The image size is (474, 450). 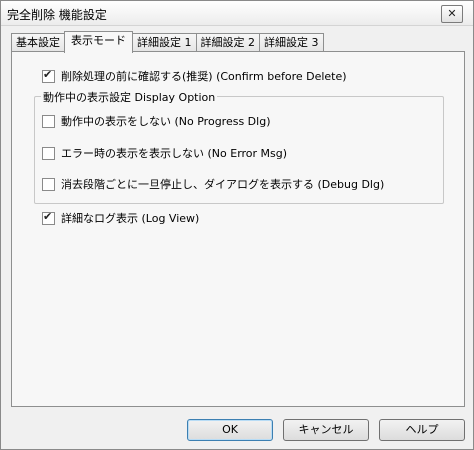 What do you see at coordinates (326, 430) in the screenshot?
I see `cancel-button: キャンセル` at bounding box center [326, 430].